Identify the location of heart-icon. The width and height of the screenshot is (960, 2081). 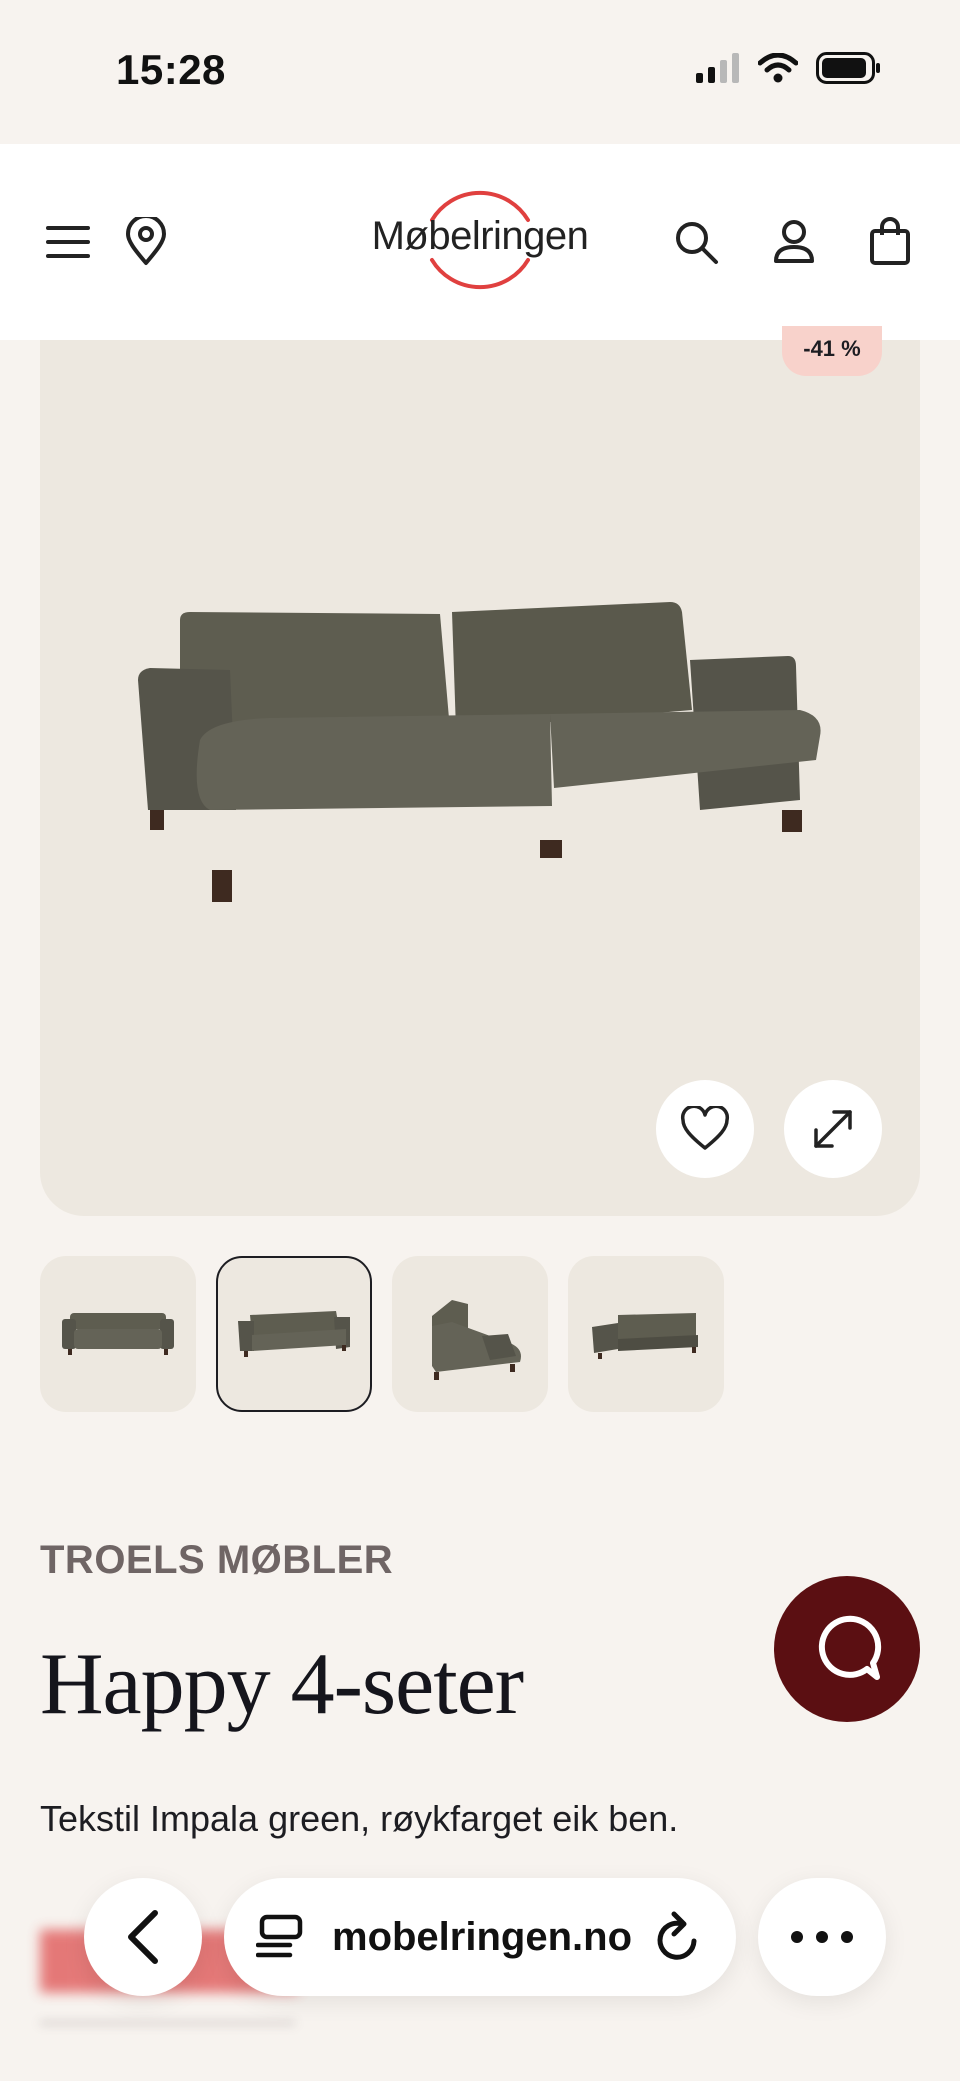
(705, 1128).